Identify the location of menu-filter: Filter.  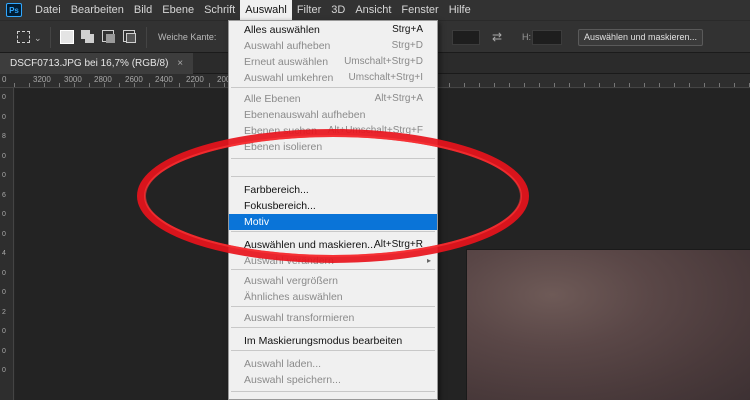
(309, 10).